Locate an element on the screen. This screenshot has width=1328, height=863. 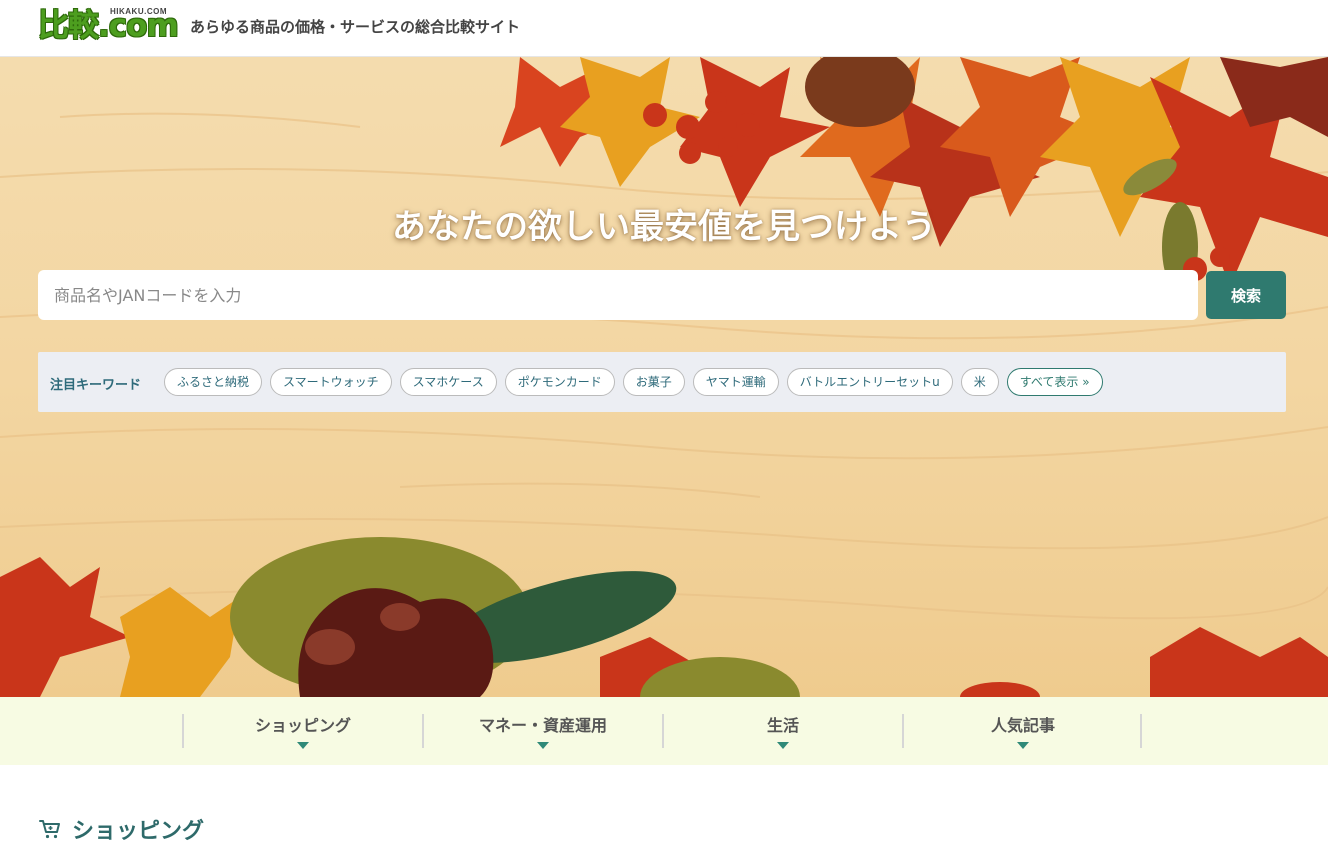
site-logo: 比較.com HIKAKU.COM is located at coordinates (108, 26).